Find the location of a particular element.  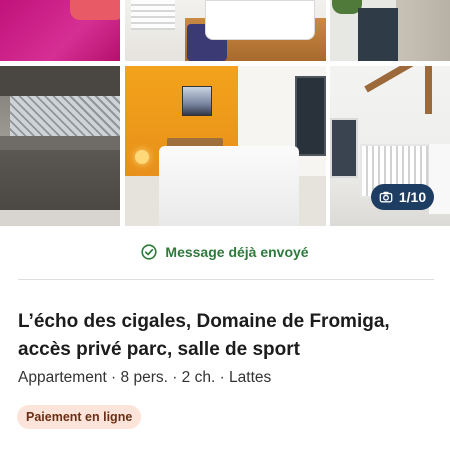

photo-counter-badge: 1/10 is located at coordinates (402, 197).